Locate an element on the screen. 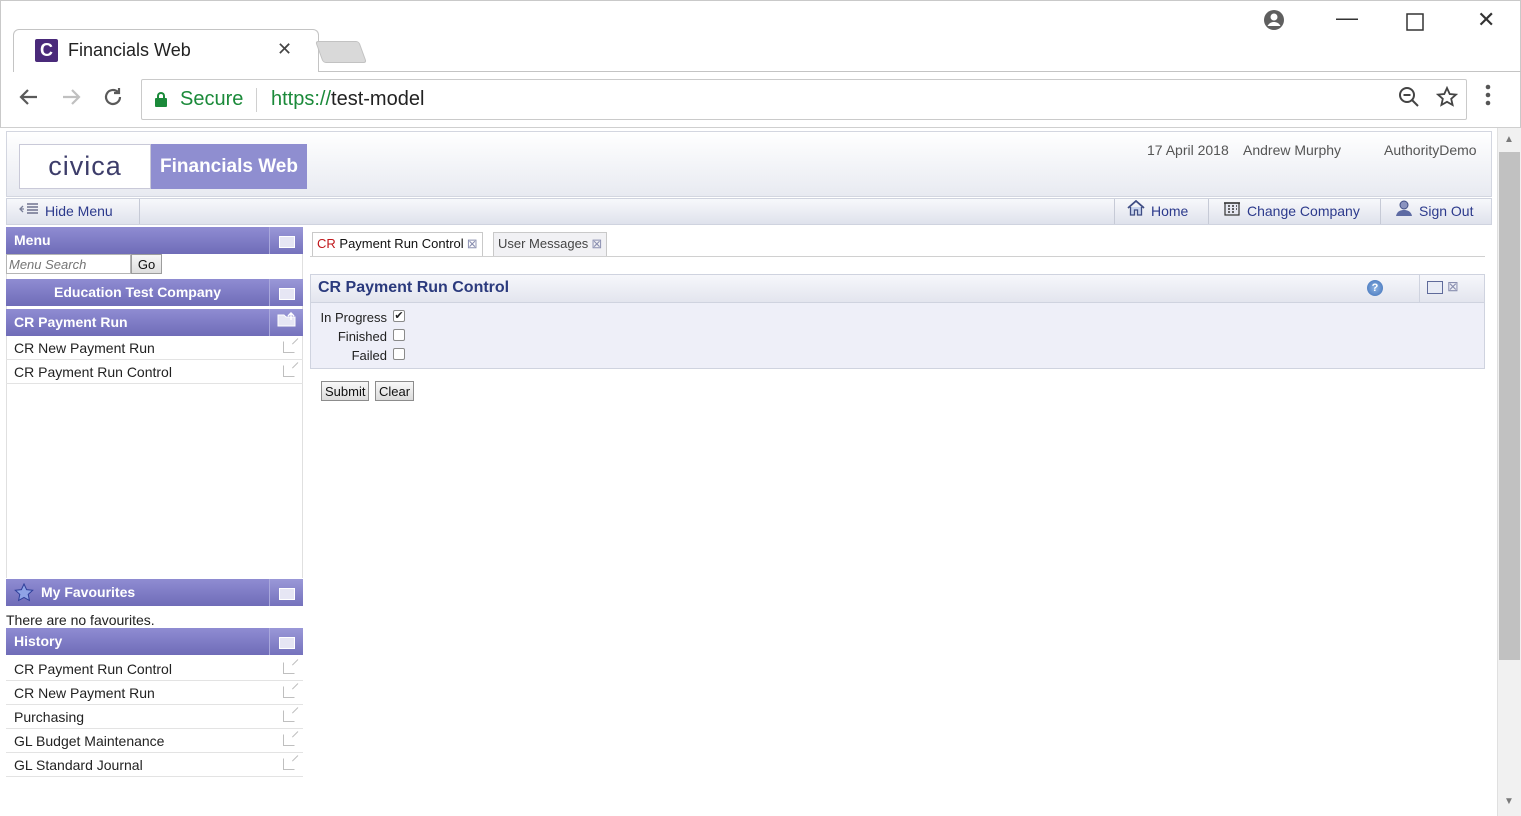 This screenshot has width=1521, height=816. history-item: GL Standard Journal is located at coordinates (154, 765).